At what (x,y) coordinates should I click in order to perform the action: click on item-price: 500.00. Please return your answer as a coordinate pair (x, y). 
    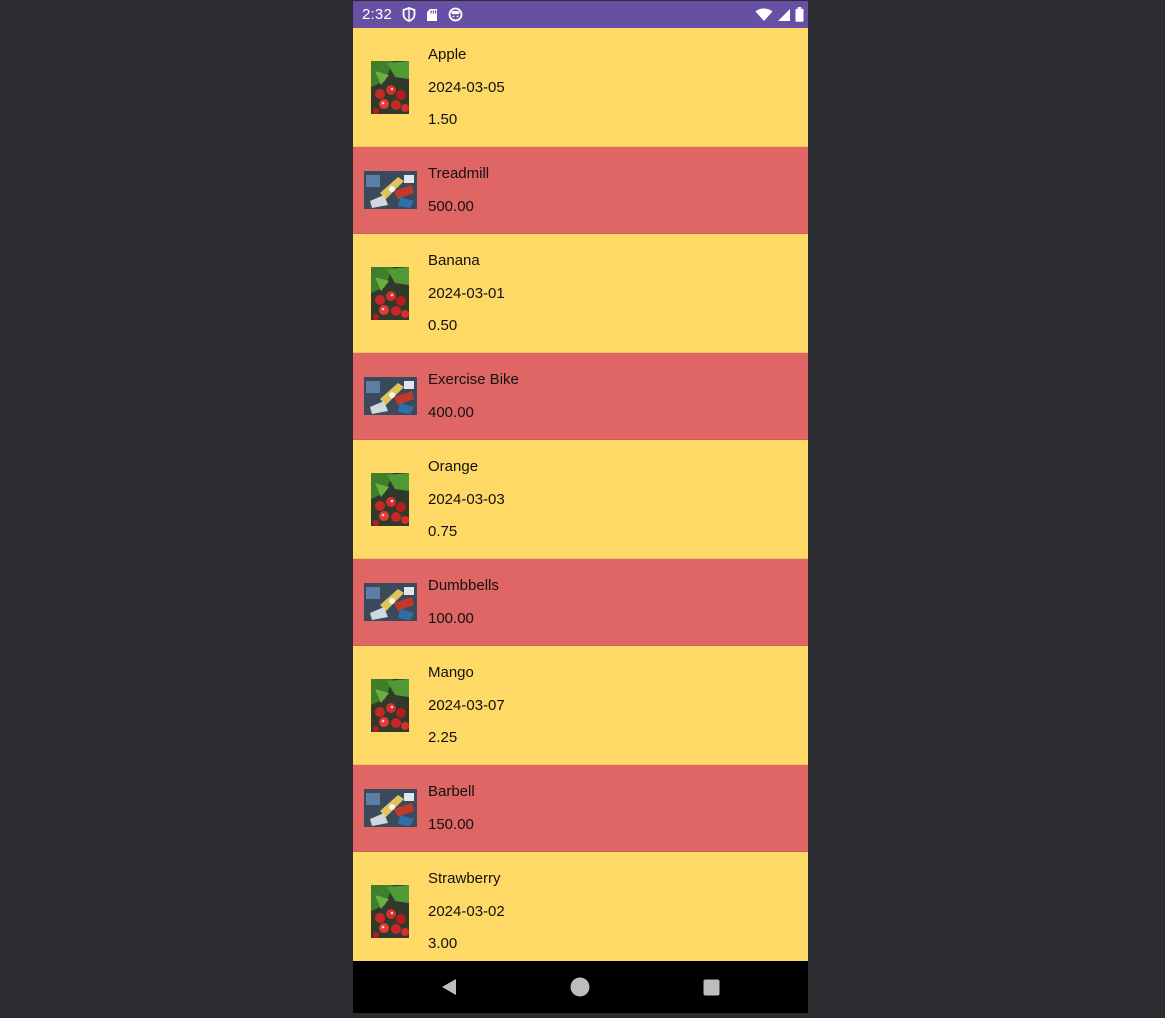
    Looking at the image, I should click on (451, 206).